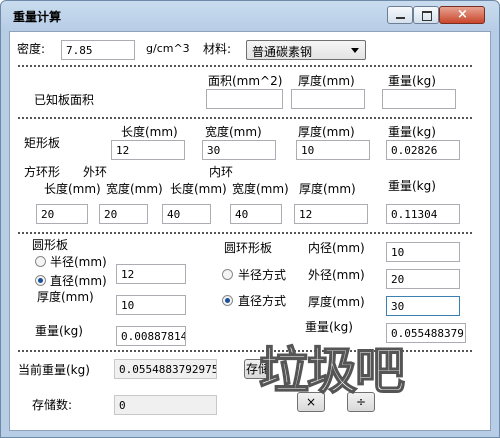 This screenshot has width=500, height=438. What do you see at coordinates (256, 214) in the screenshot?
I see `sq-inner-width-input: 40` at bounding box center [256, 214].